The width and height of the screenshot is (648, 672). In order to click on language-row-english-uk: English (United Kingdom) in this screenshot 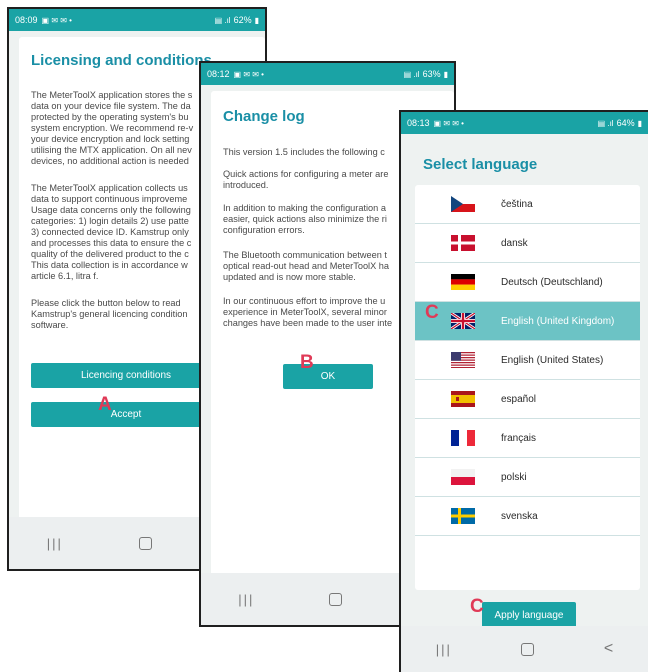, I will do `click(527, 321)`.